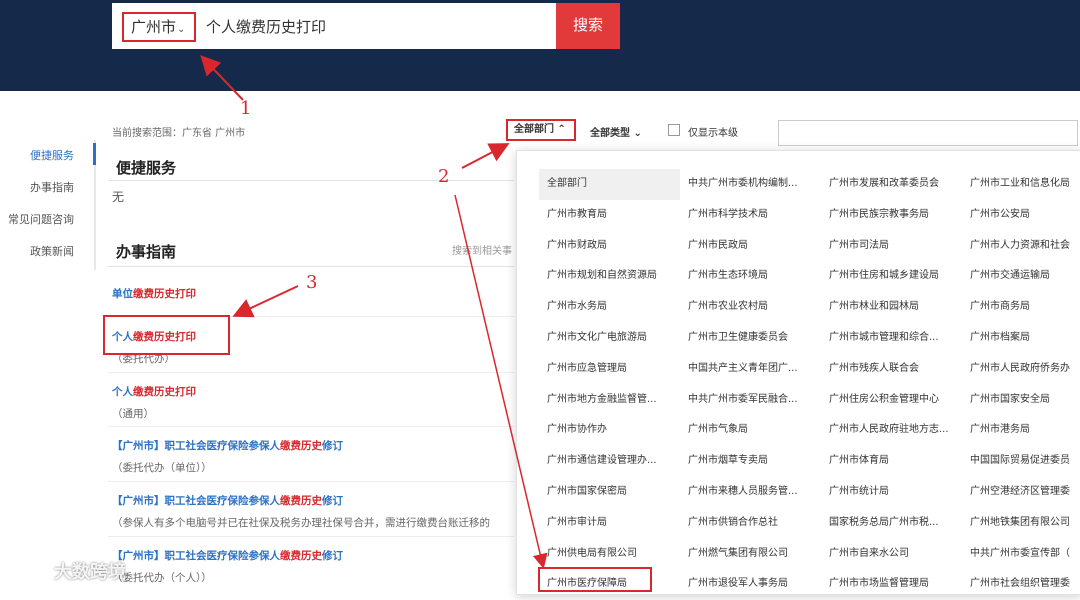 Image resolution: width=1080 pixels, height=600 pixels. Describe the element at coordinates (750, 338) in the screenshot. I see `dept-option: 广州市卫生健康委员会` at that location.